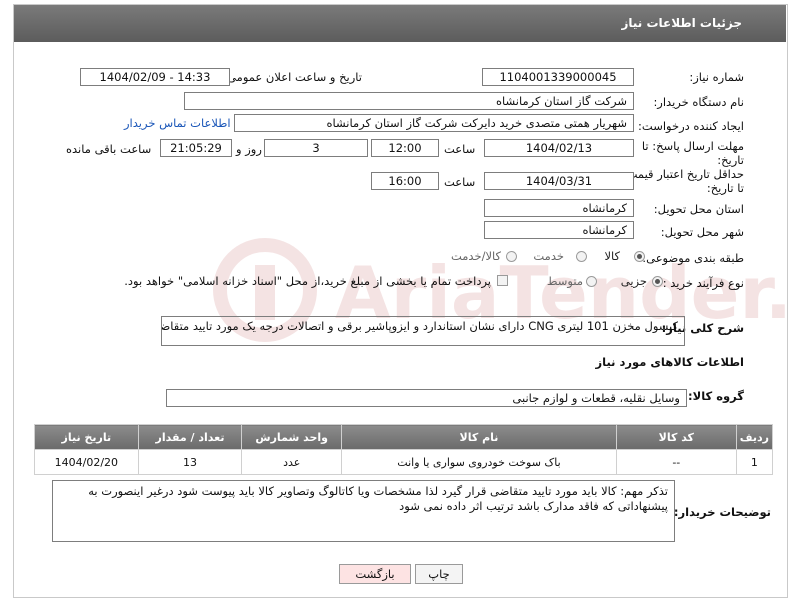  What do you see at coordinates (639, 256) in the screenshot?
I see `category-radio-goods` at bounding box center [639, 256].